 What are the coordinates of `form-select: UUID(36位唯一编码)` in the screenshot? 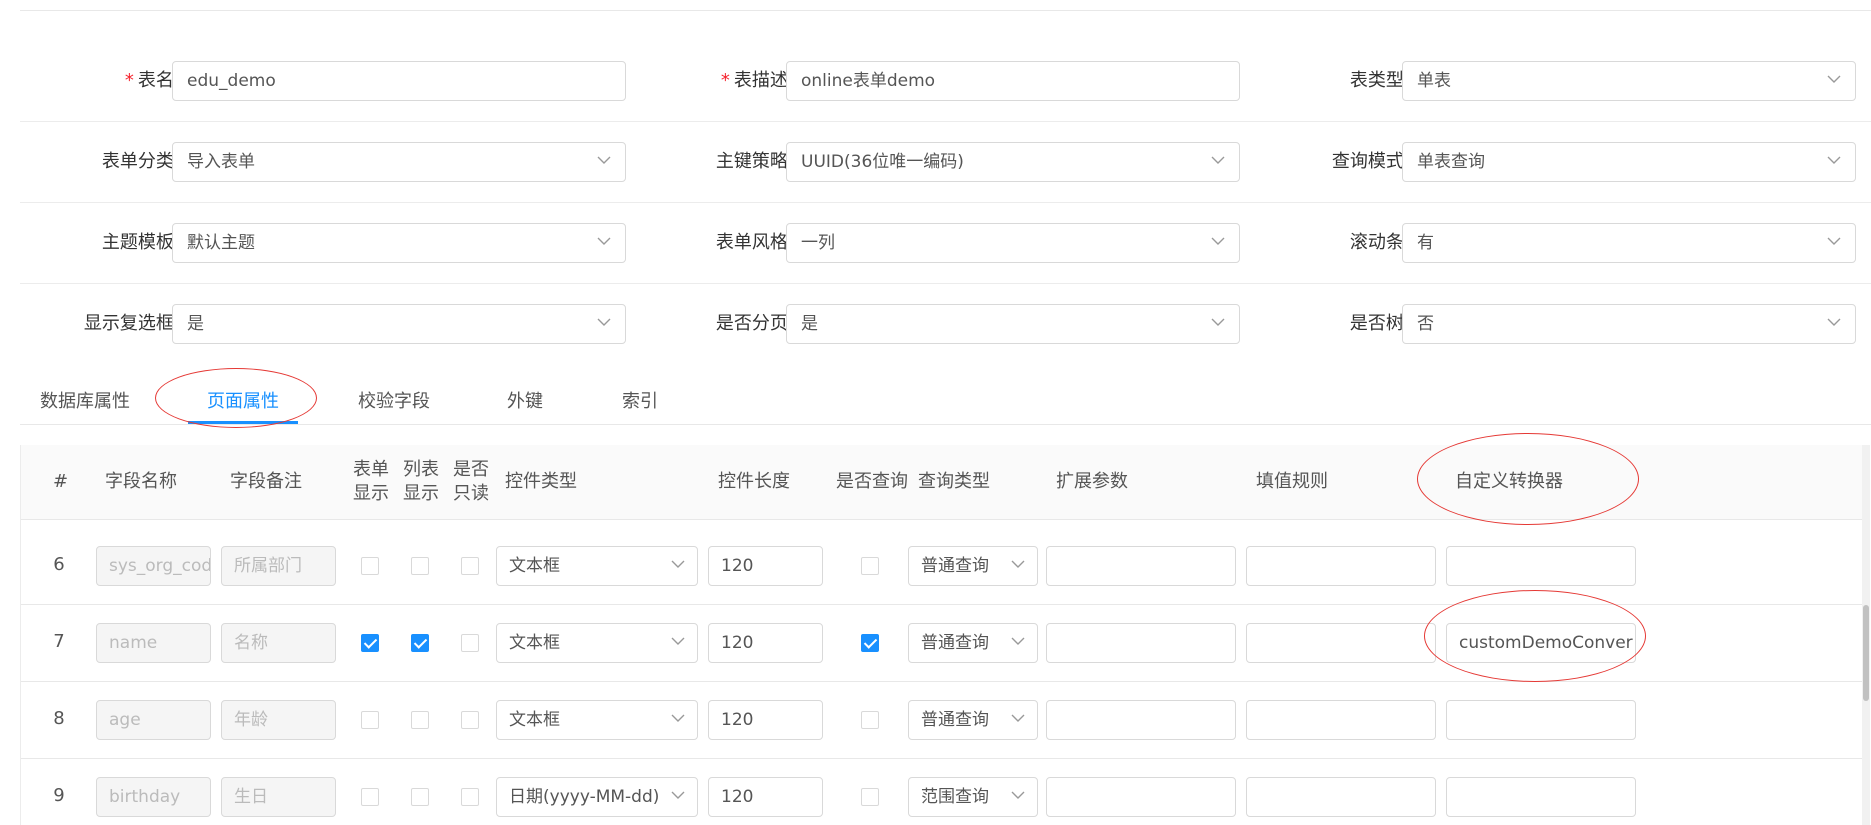 It's located at (1013, 162).